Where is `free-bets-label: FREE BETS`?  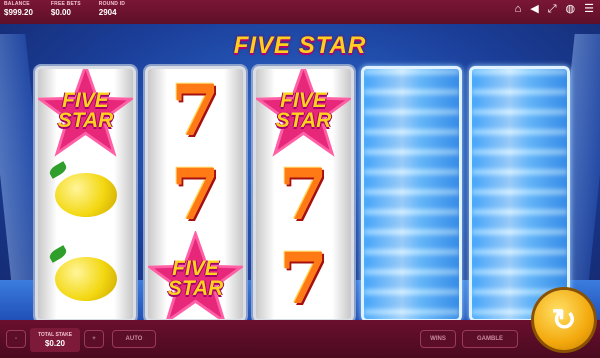
free-bets-label: FREE BETS is located at coordinates (65, 4).